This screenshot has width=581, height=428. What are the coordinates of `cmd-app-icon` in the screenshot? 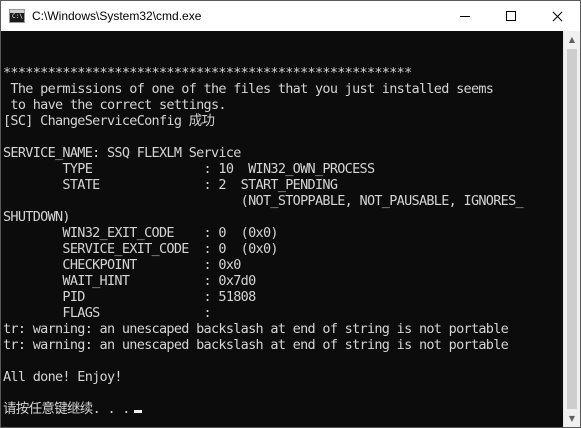 It's located at (17, 16).